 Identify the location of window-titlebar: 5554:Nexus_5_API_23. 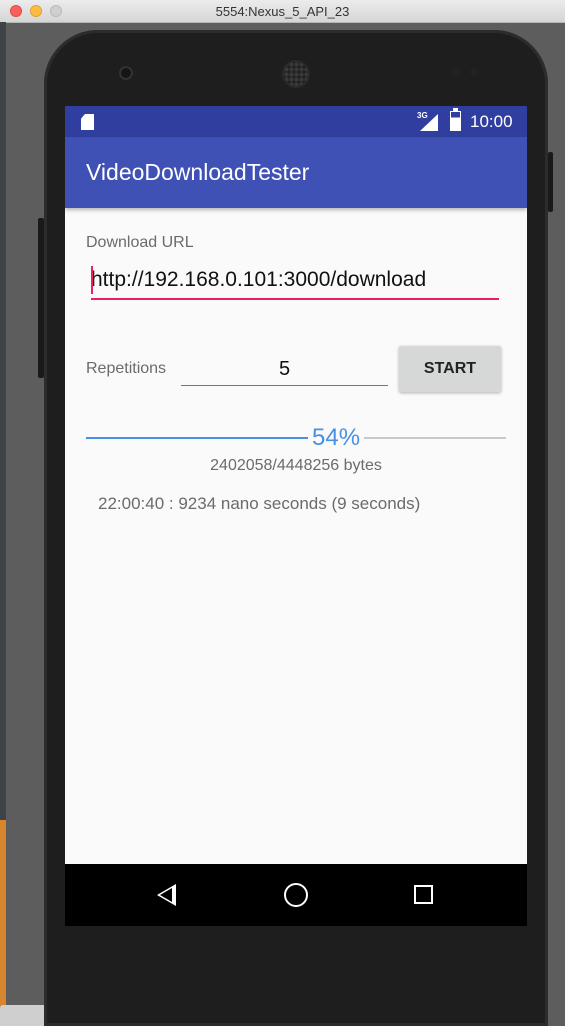
(282, 11).